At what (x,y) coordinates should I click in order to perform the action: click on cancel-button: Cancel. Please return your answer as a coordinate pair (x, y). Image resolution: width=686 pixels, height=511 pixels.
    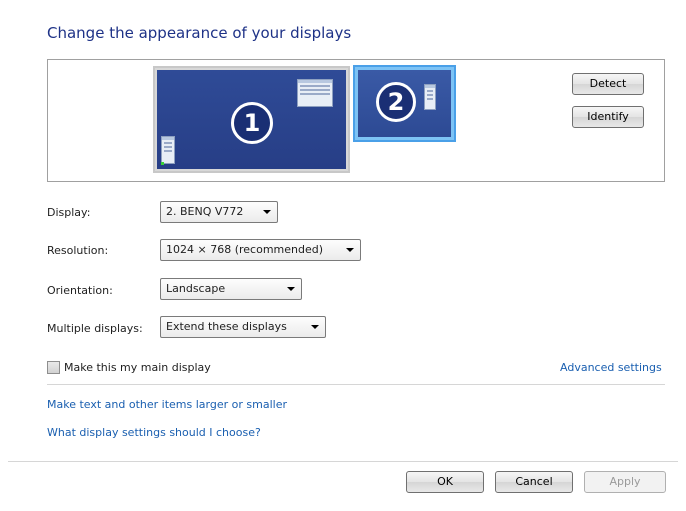
    Looking at the image, I should click on (534, 482).